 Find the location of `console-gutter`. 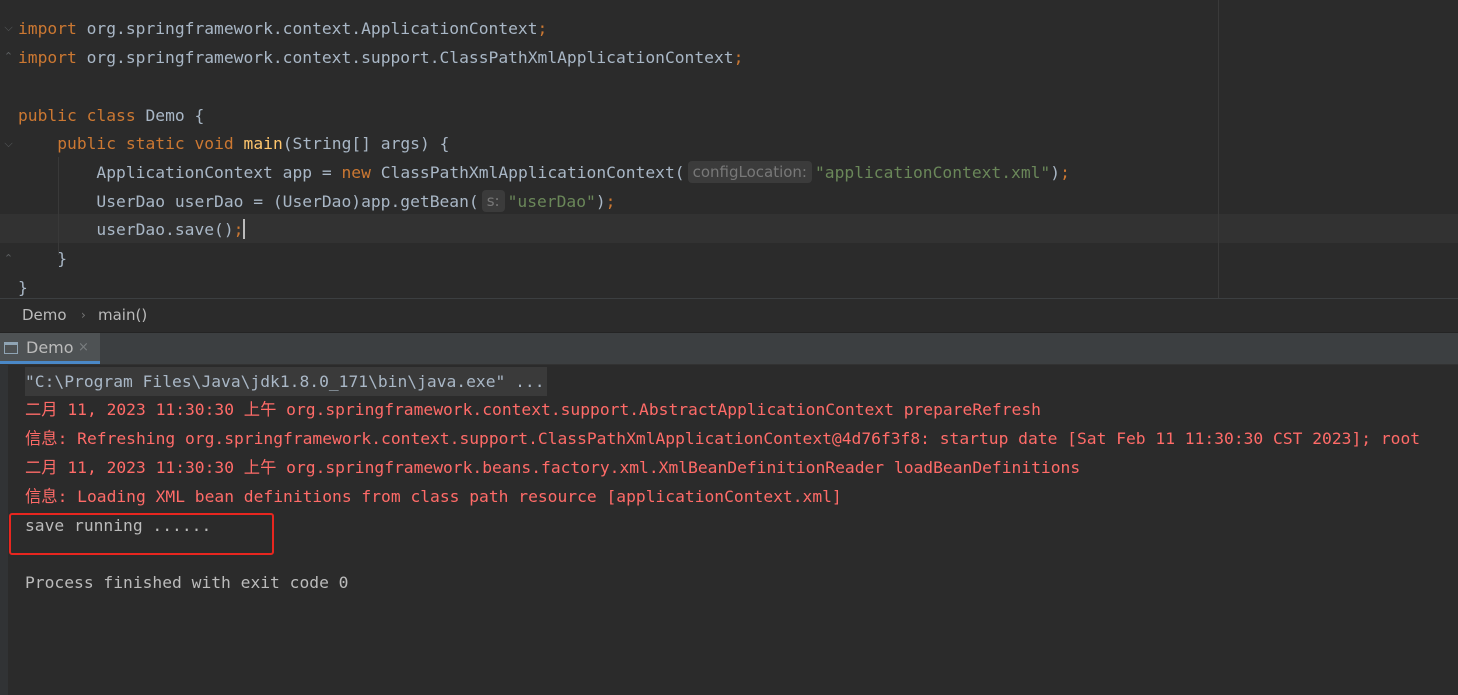

console-gutter is located at coordinates (4, 530).